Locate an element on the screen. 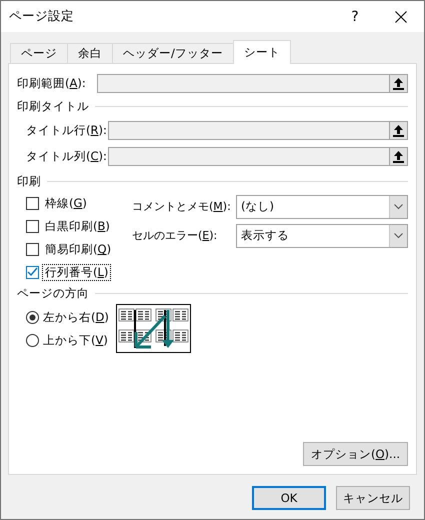 This screenshot has width=425, height=520. dialog-button: キャンセル is located at coordinates (373, 498).